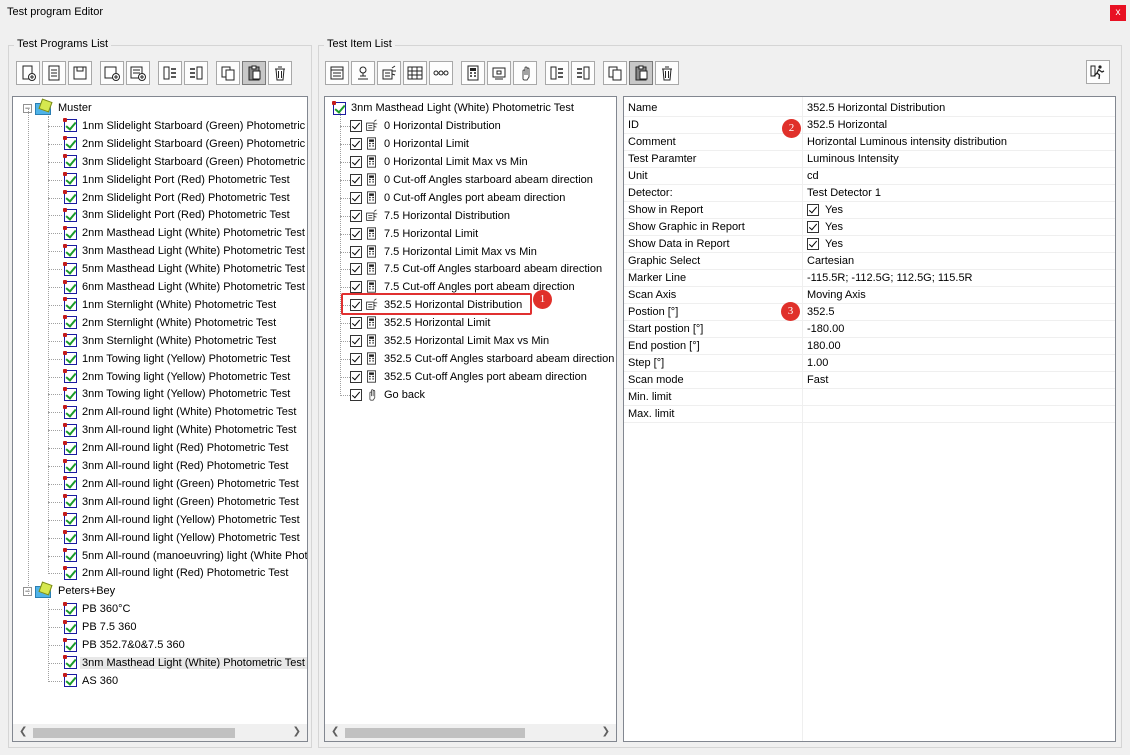  Describe the element at coordinates (100, 627) in the screenshot. I see `program-tree-item: PB 7.5 360` at that location.